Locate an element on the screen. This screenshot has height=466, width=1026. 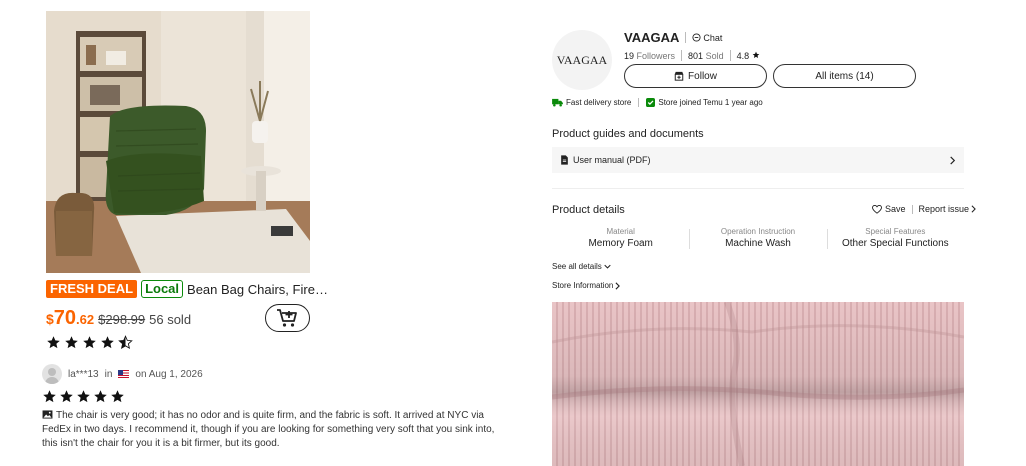
avatar is located at coordinates (52, 374).